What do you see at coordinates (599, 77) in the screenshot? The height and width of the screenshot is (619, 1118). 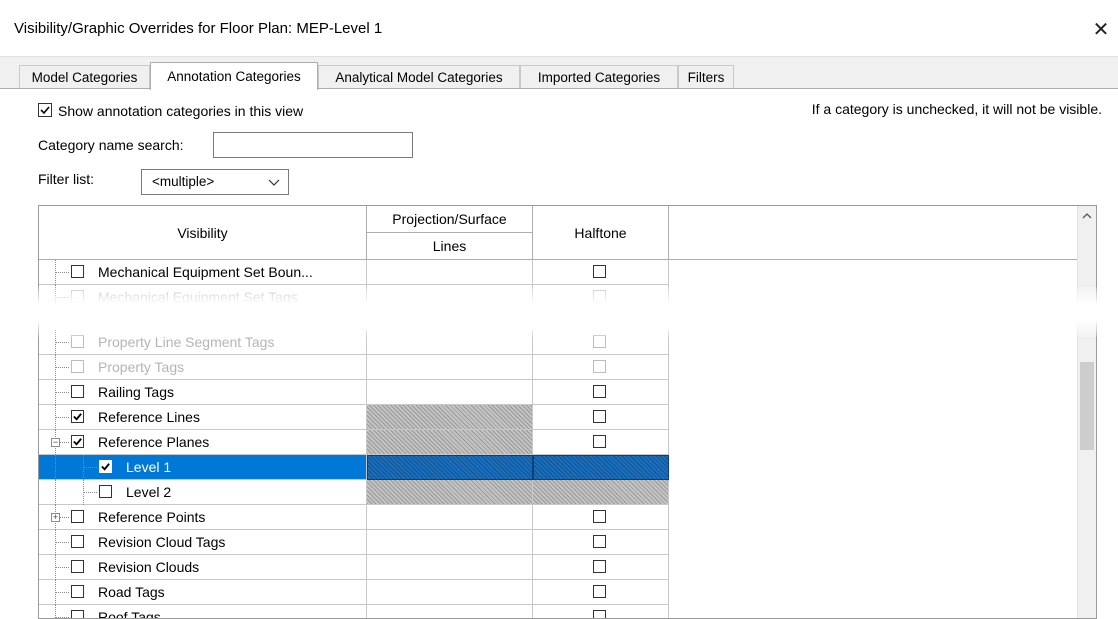 I see `tab-imported-categories: Imported Categories` at bounding box center [599, 77].